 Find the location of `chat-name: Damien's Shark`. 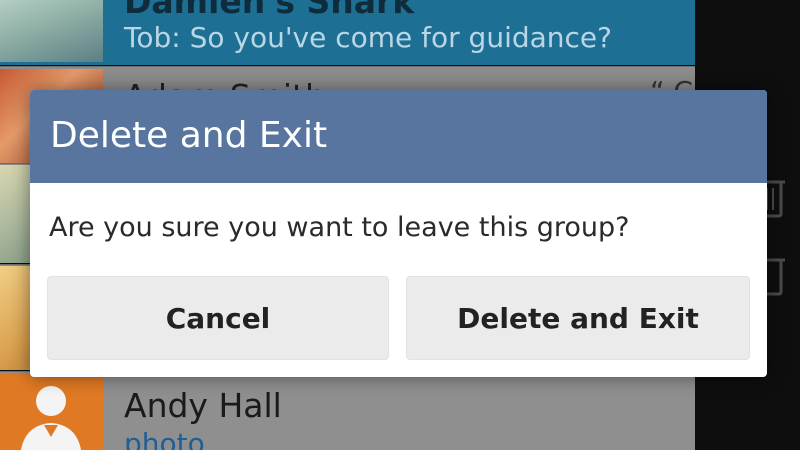

chat-name: Damien's Shark is located at coordinates (269, 10).